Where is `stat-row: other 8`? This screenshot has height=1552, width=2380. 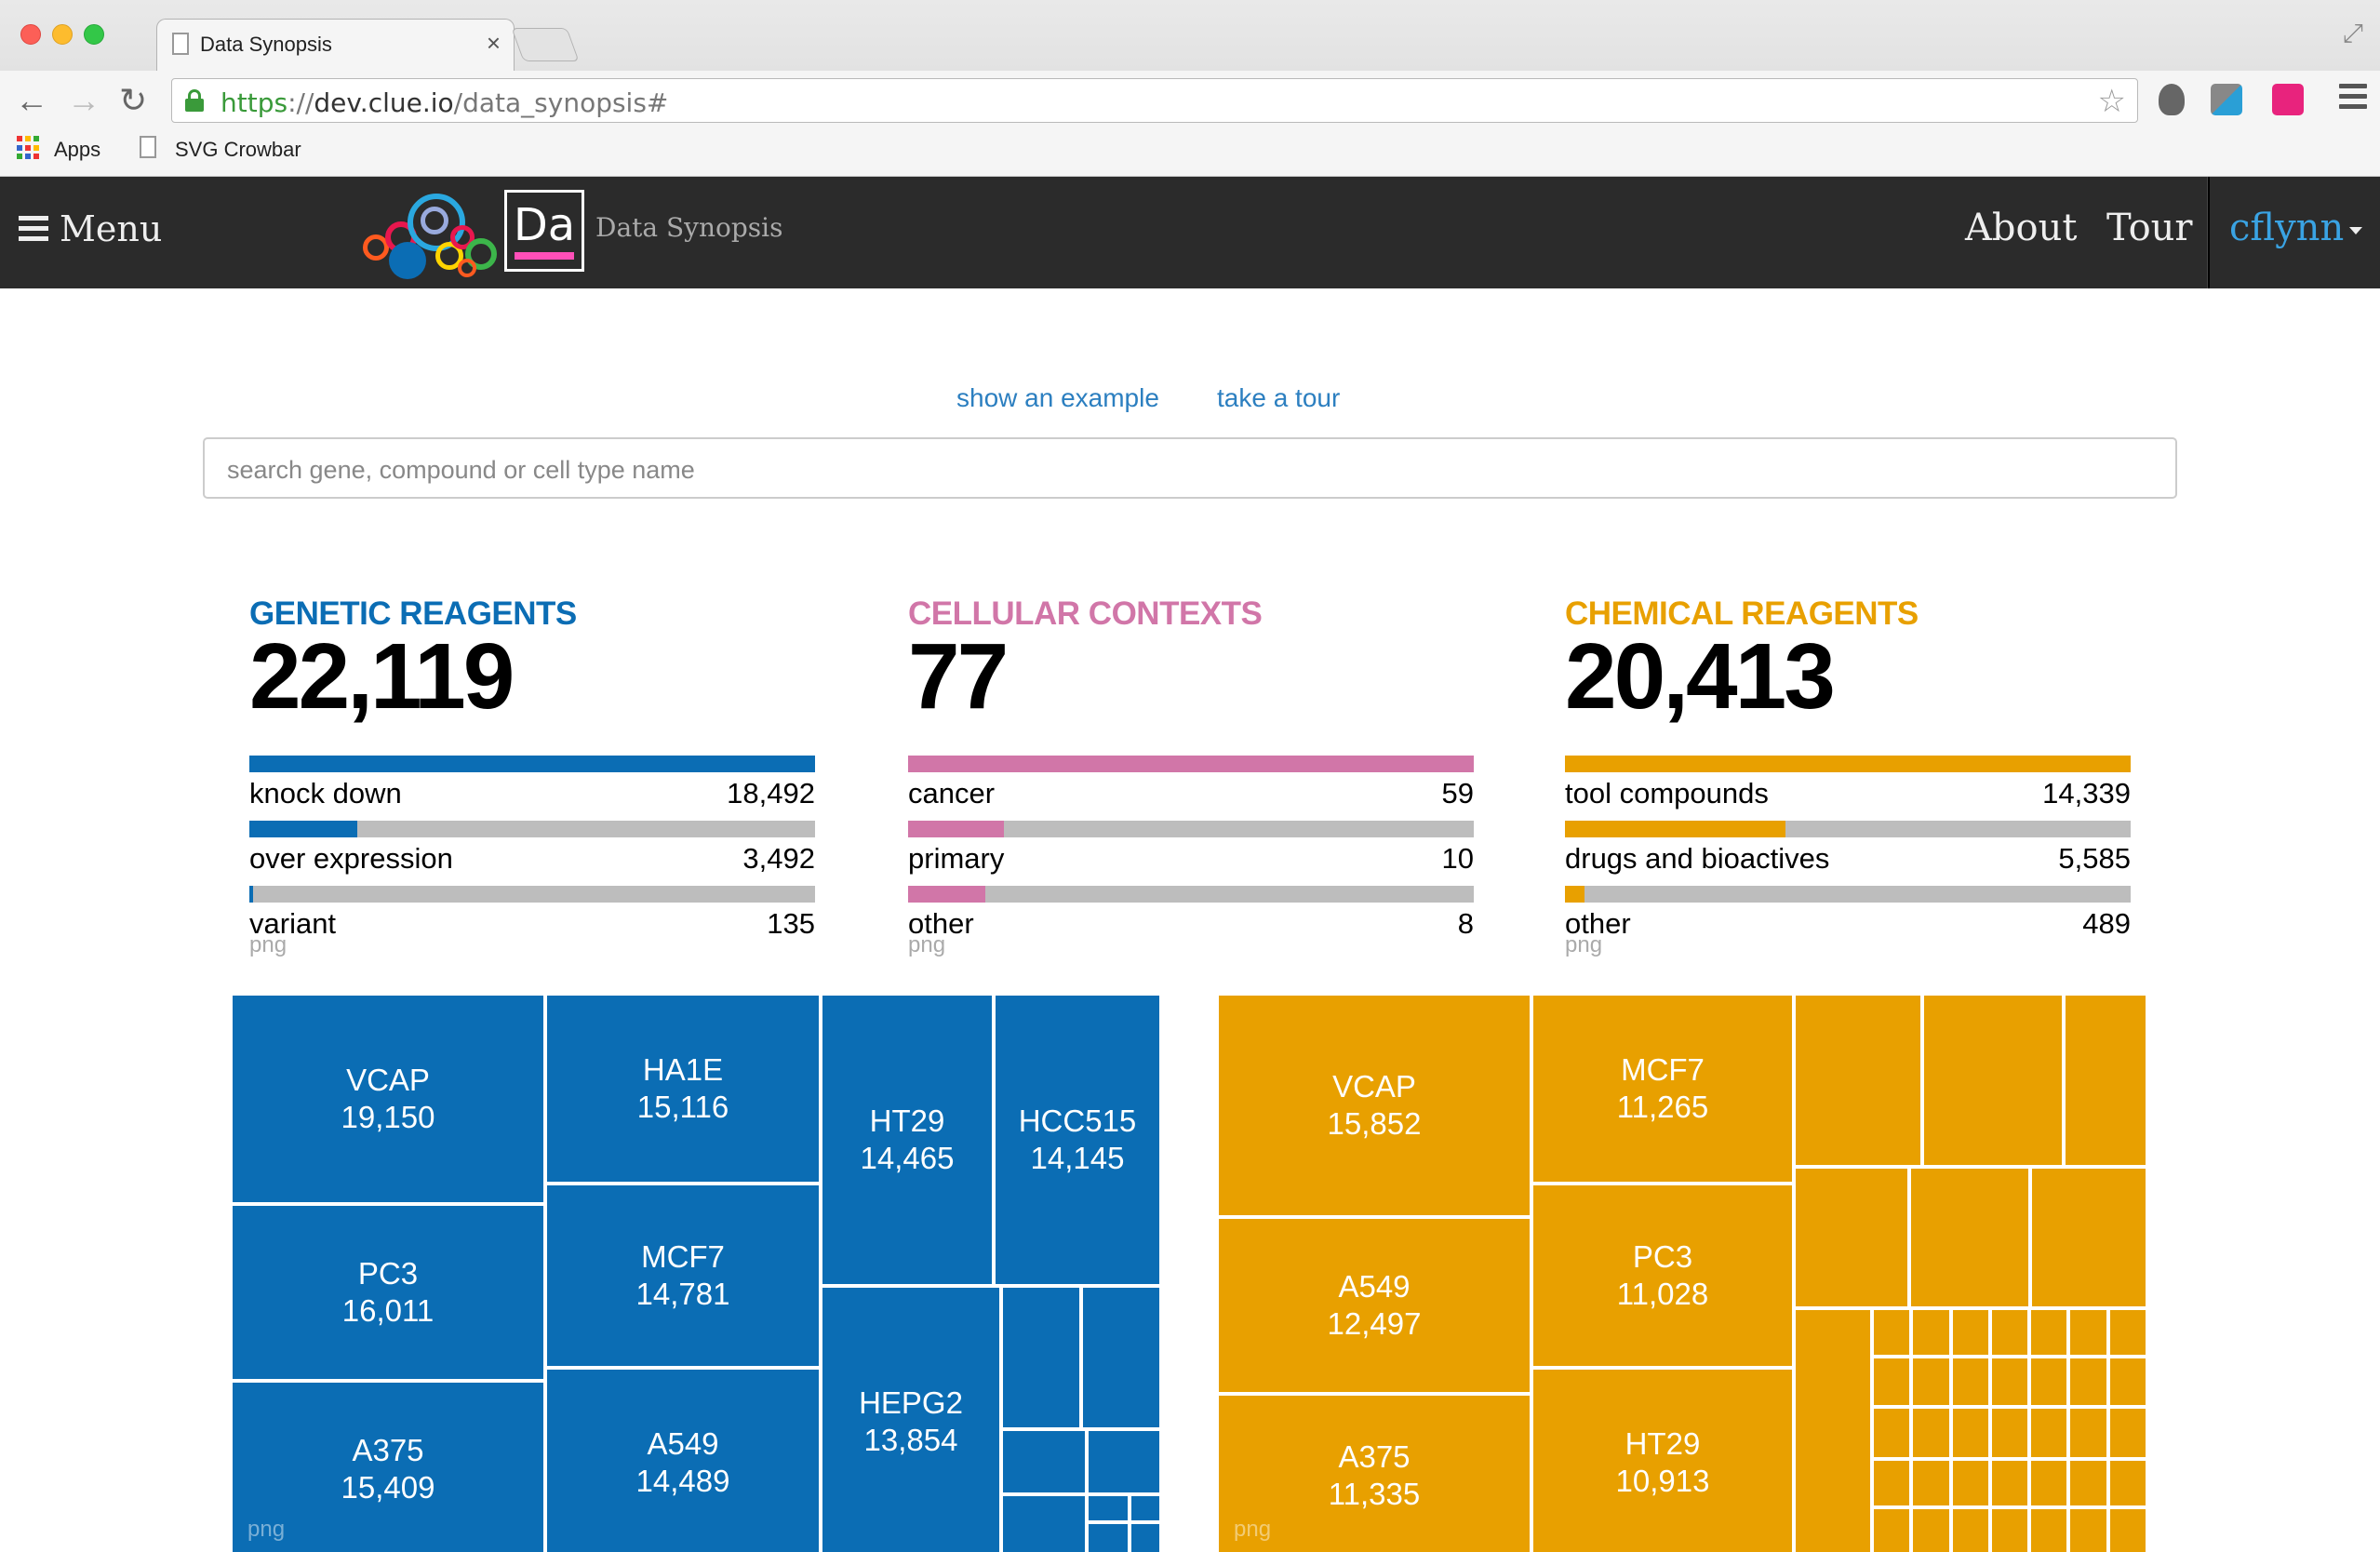 stat-row: other 8 is located at coordinates (1191, 918).